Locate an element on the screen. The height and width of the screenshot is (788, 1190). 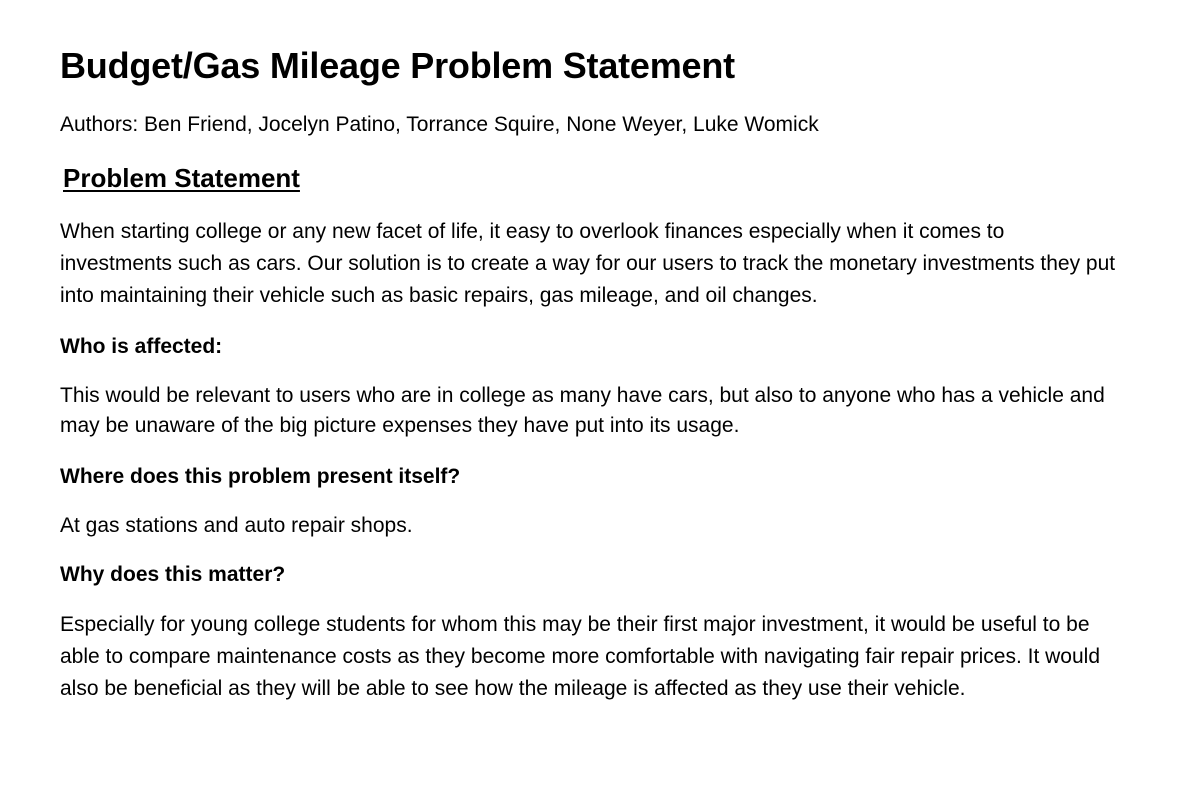
why-matter-heading: Why does this matter? is located at coordinates (173, 574).